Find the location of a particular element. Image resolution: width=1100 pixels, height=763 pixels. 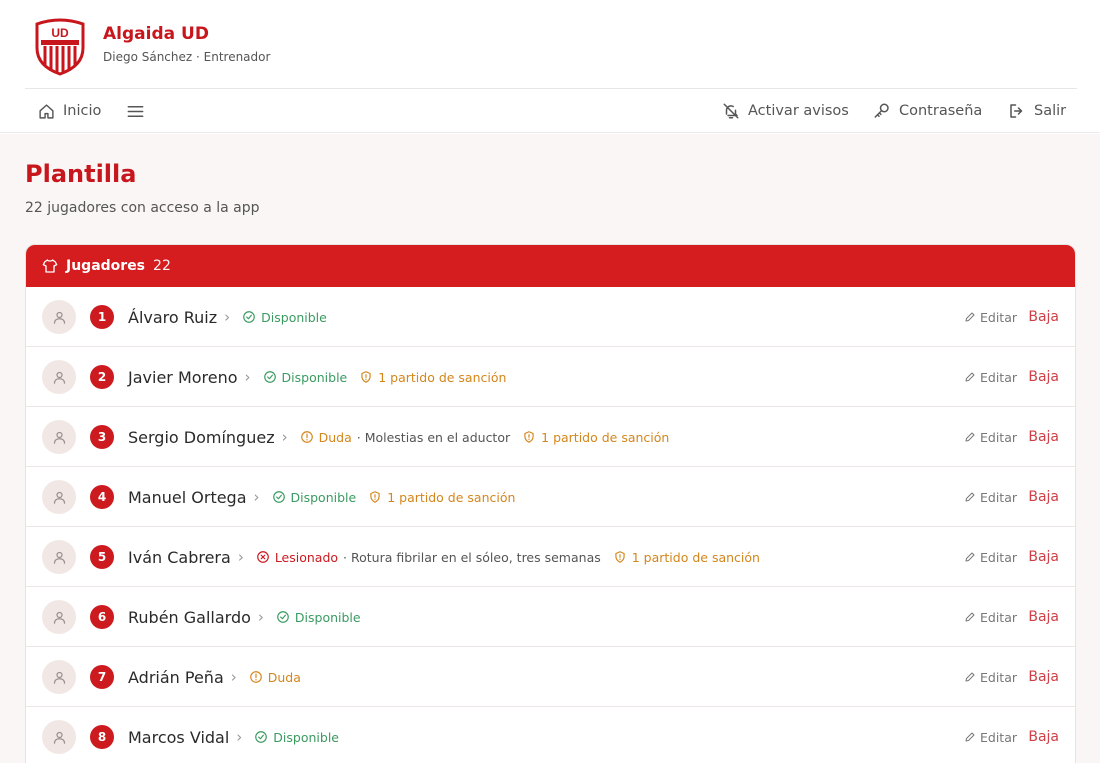

status-tag: Duda is located at coordinates (275, 677).